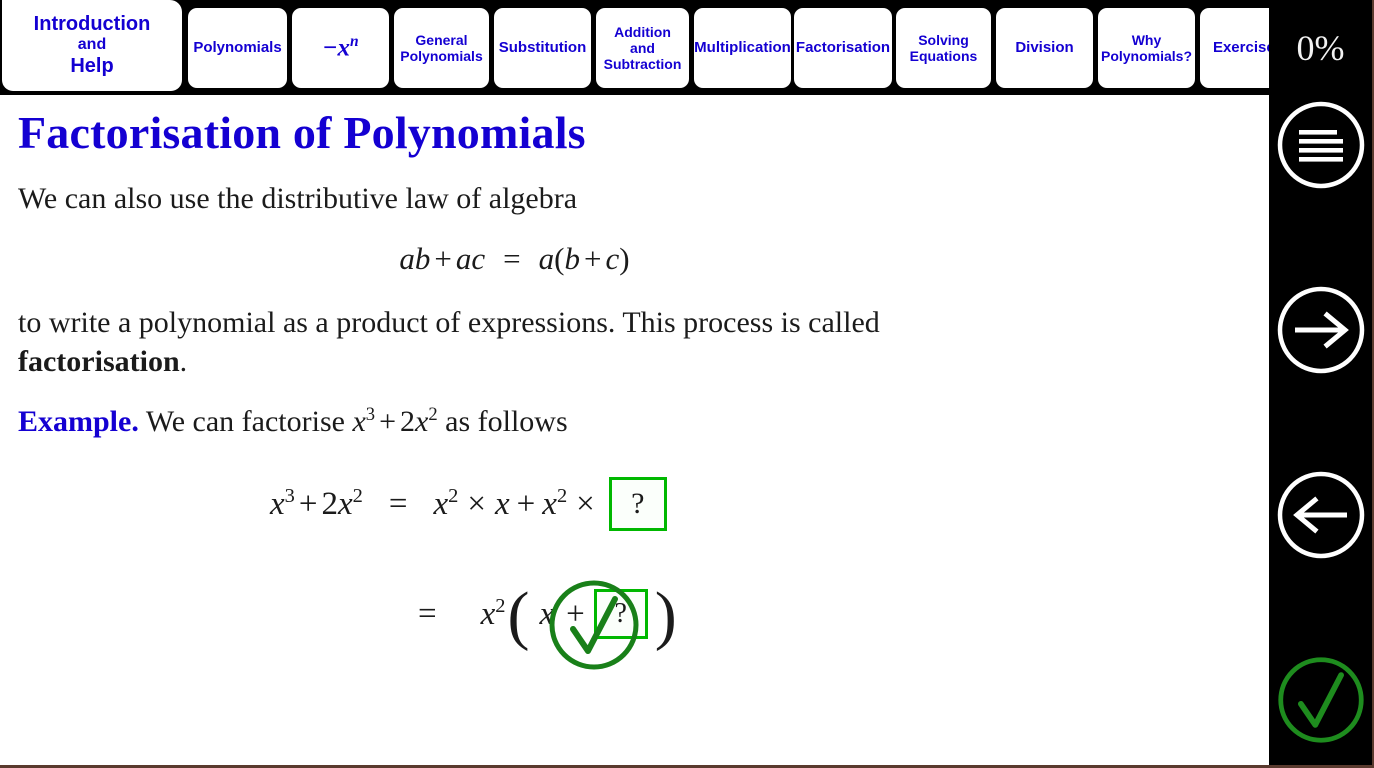 This screenshot has width=1374, height=768. I want to click on next-page-button, so click(1320, 330).